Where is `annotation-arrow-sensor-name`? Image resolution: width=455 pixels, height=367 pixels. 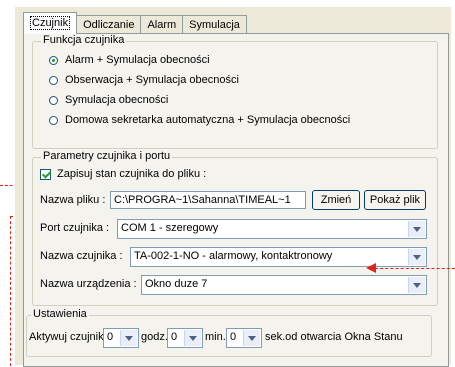
annotation-arrow-sensor-name is located at coordinates (415, 268).